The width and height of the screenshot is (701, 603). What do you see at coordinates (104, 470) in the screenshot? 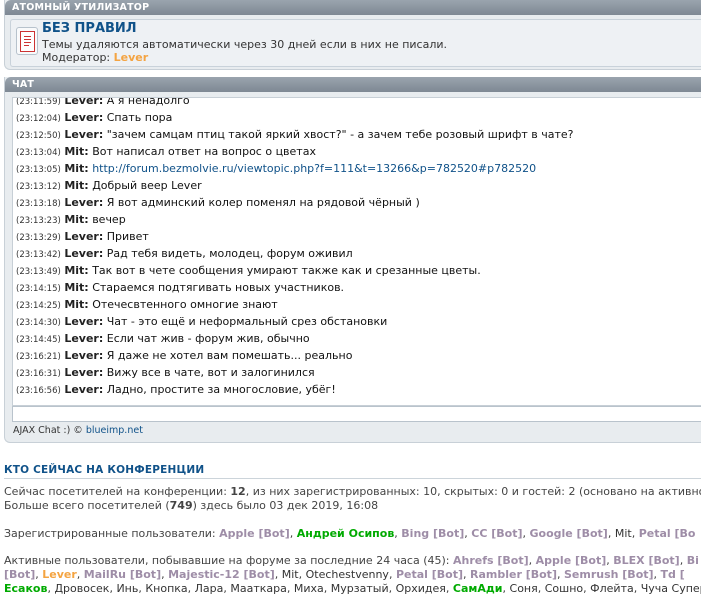
I see `whos-online-title: КТО СЕЙЧАС НА КОНФЕРЕНЦИИ` at bounding box center [104, 470].